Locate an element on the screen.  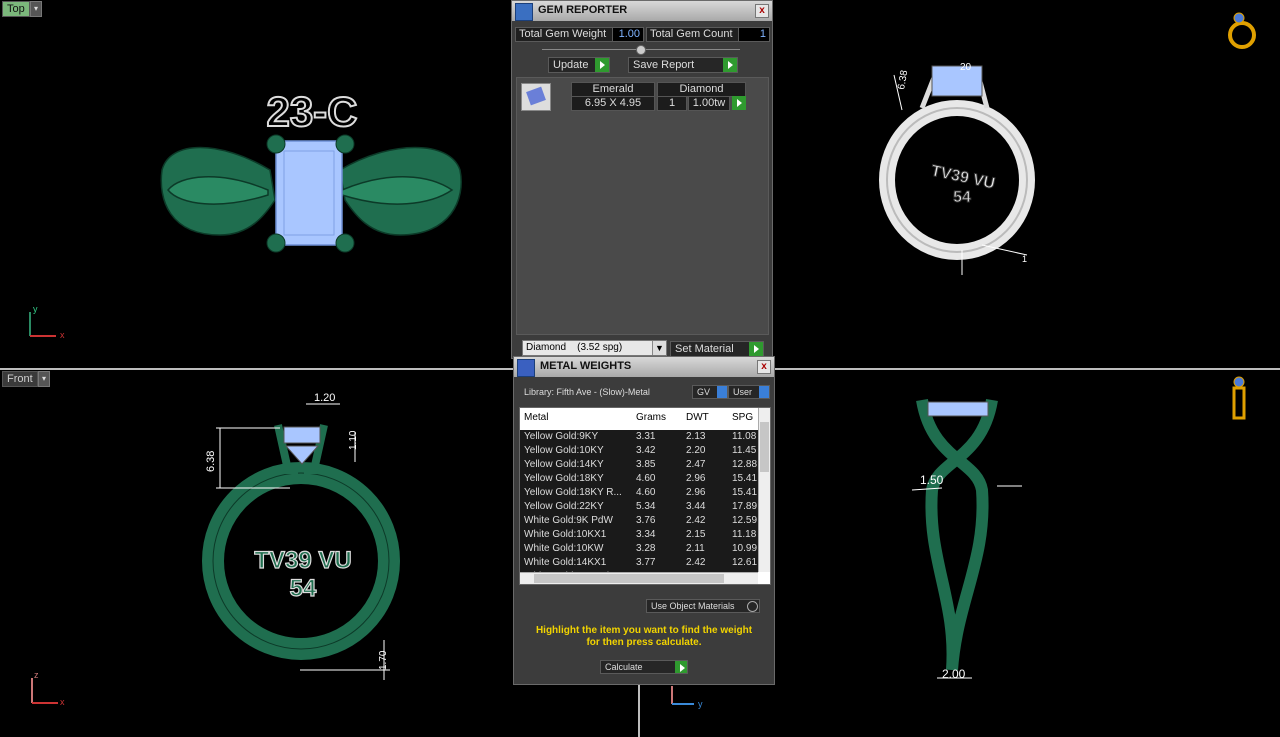
viewport-divider-v is located at coordinates (639, 710).